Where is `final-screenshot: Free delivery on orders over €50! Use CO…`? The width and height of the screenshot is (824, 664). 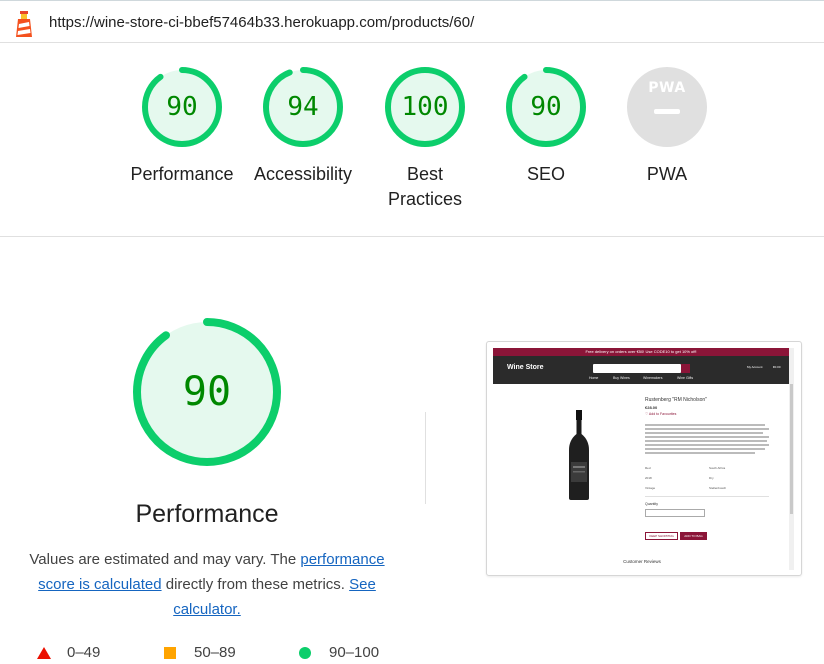 final-screenshot: Free delivery on orders over €50! Use CO… is located at coordinates (644, 458).